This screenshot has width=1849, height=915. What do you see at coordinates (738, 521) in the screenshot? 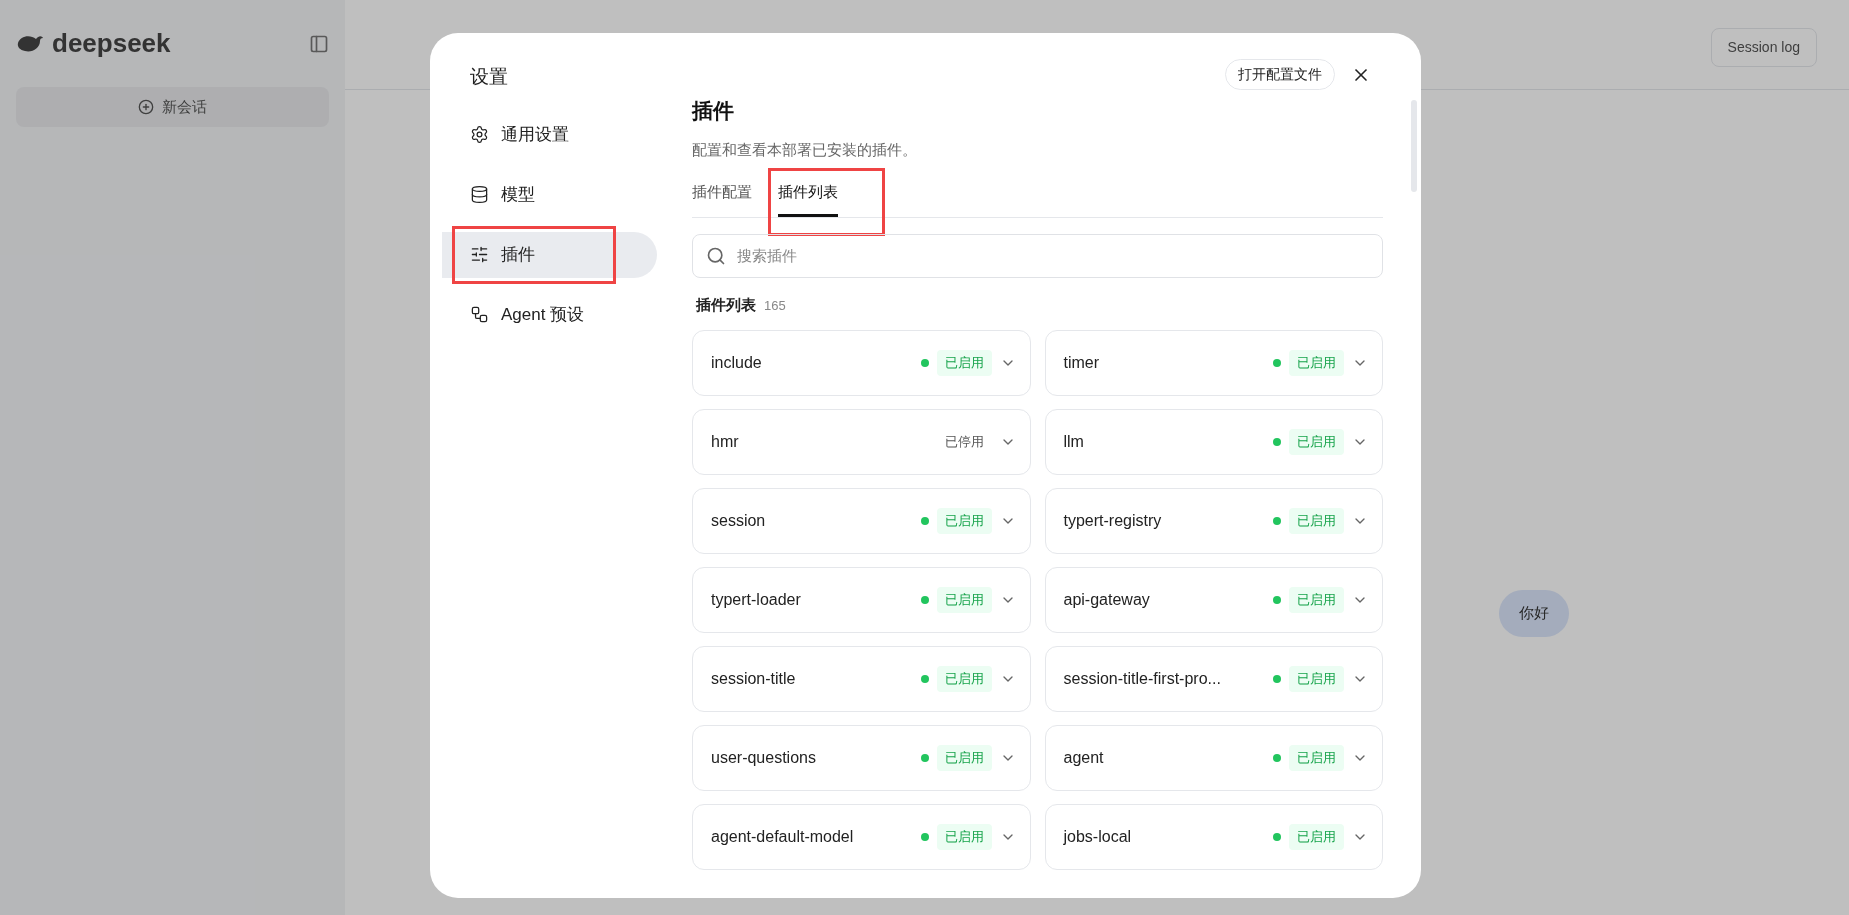
I see `plugin-name: session` at bounding box center [738, 521].